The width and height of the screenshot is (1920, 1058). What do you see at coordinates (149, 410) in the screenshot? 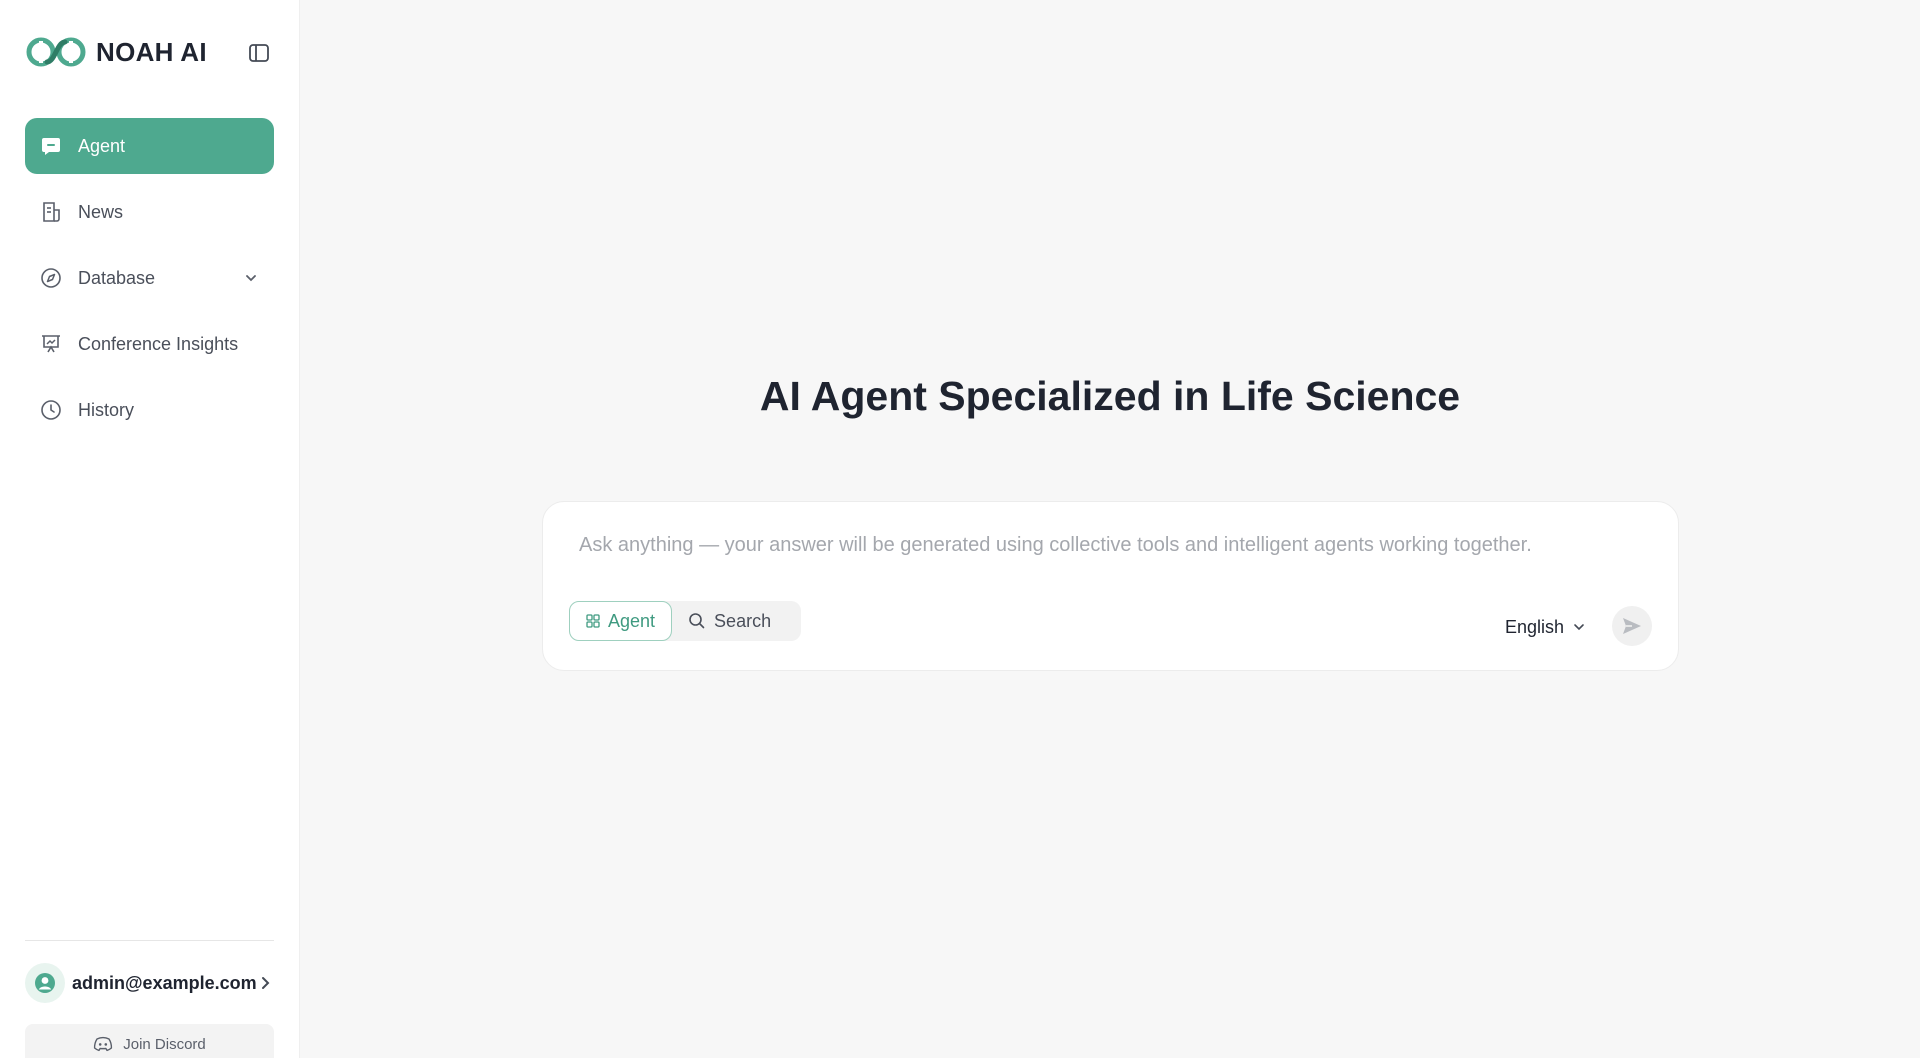
I see `sidebar-item-history: History` at bounding box center [149, 410].